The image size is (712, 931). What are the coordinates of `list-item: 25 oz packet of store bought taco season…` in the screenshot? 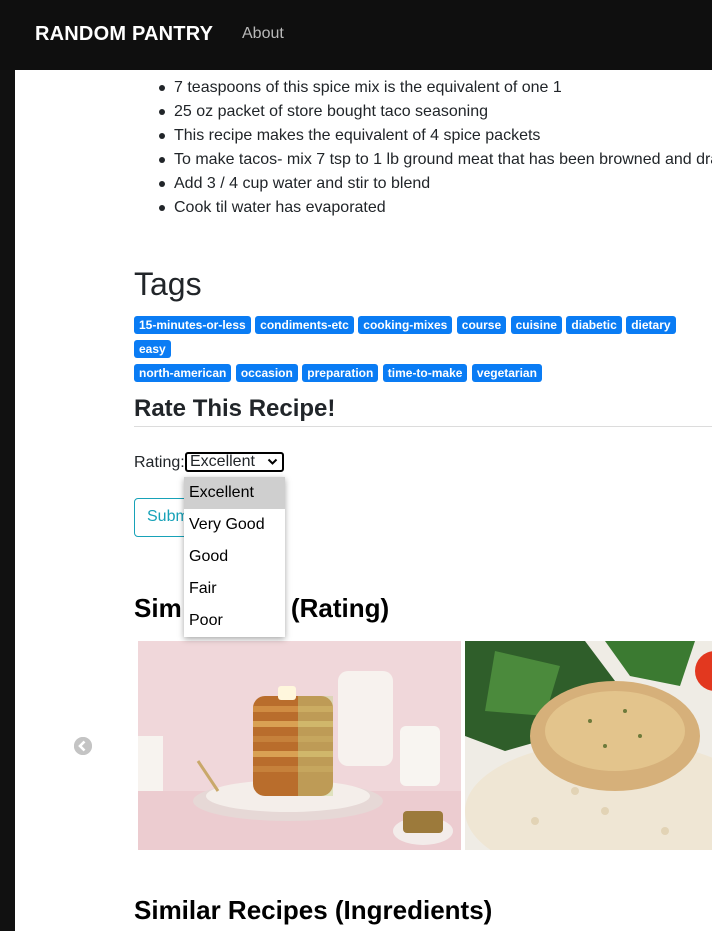 It's located at (423, 112).